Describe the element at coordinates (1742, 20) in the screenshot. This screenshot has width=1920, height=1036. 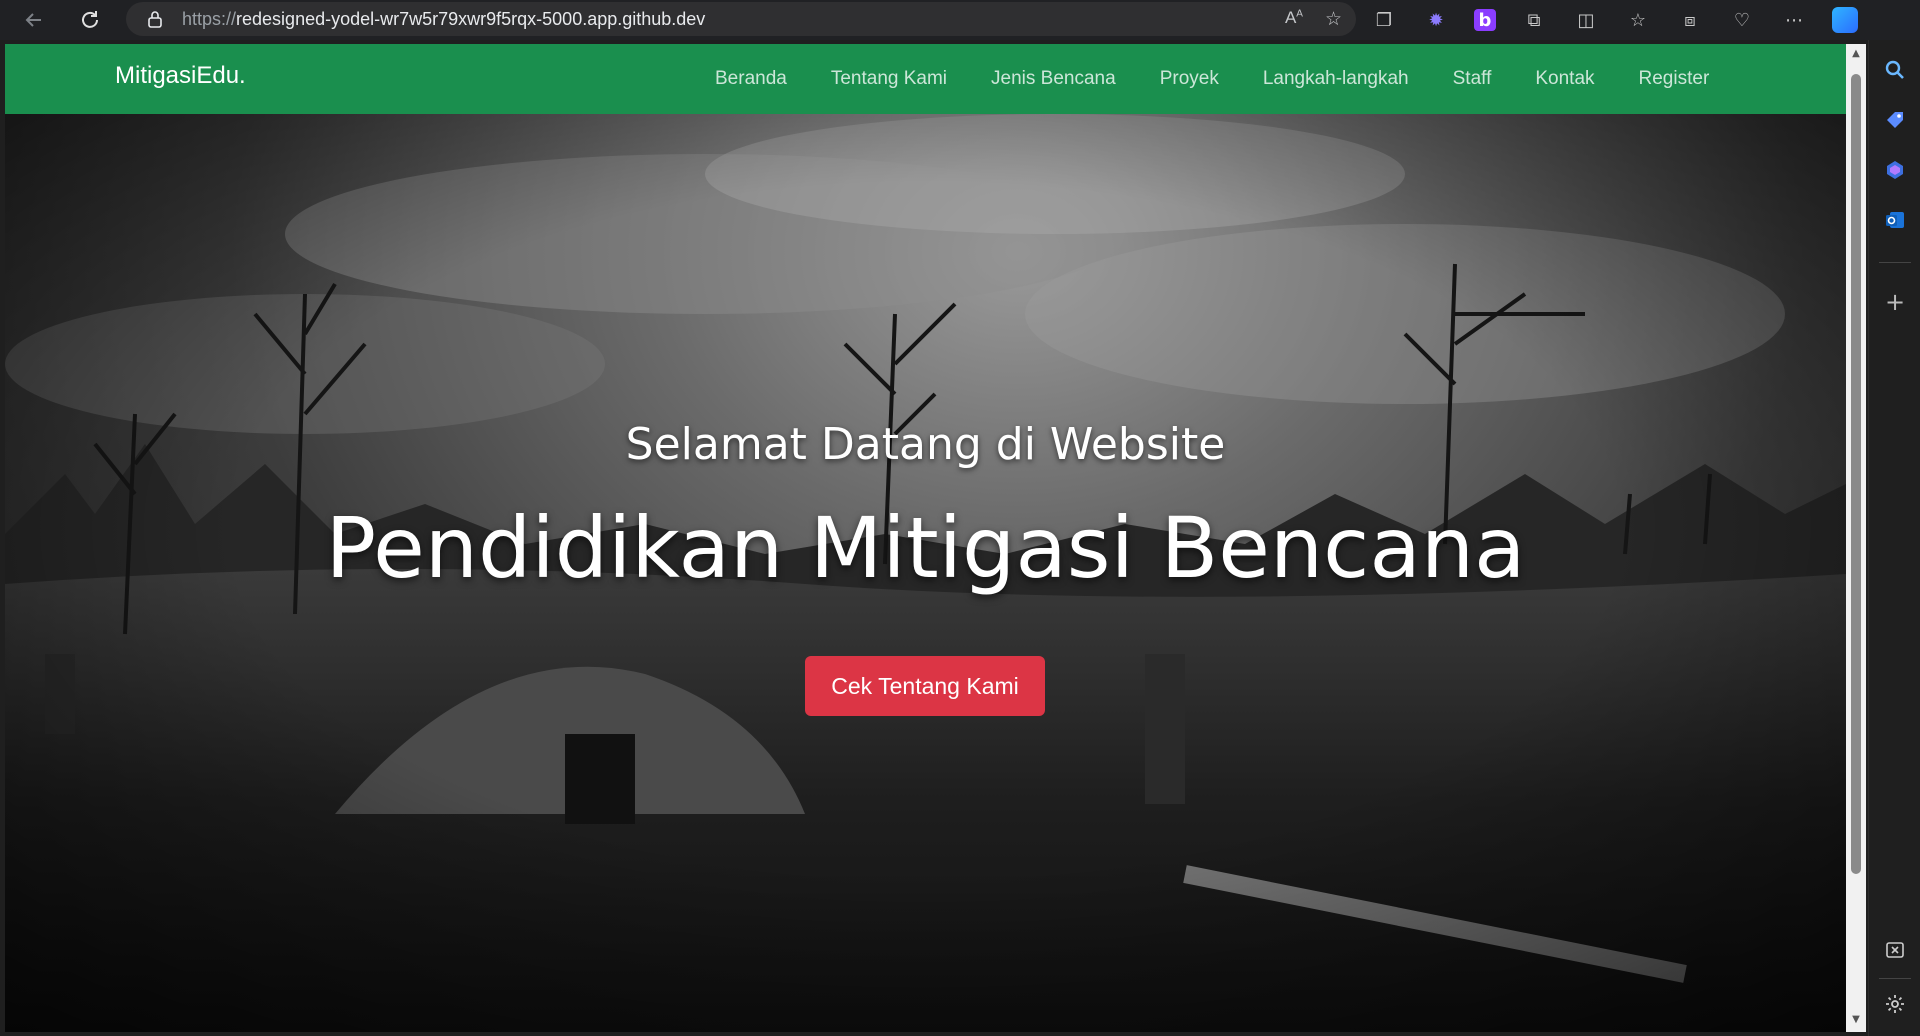
I see `browser-essentials-icon: ♡` at that location.